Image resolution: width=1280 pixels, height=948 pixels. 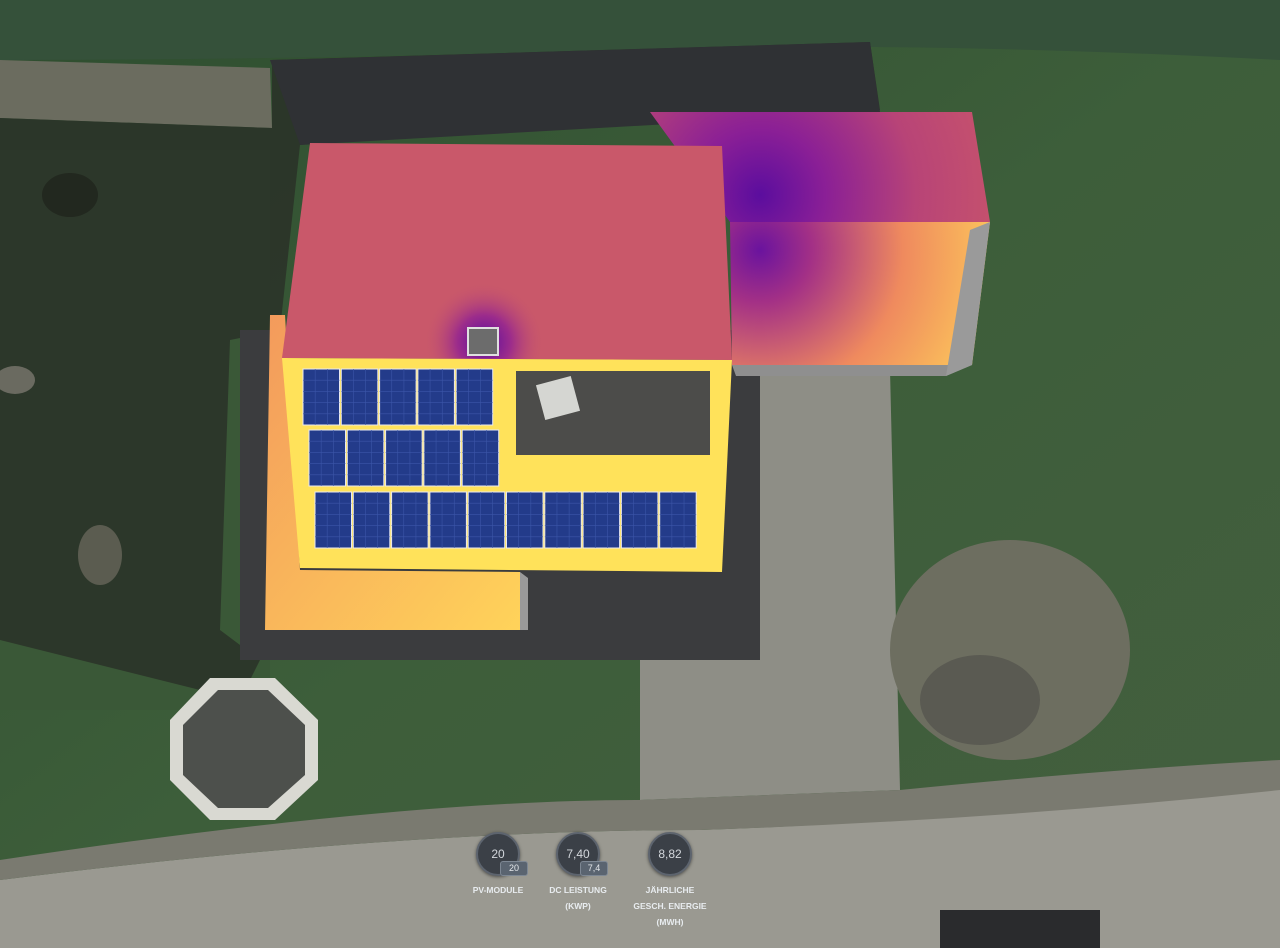 What do you see at coordinates (514, 868) in the screenshot?
I see `pv-modules-sub-value: 20` at bounding box center [514, 868].